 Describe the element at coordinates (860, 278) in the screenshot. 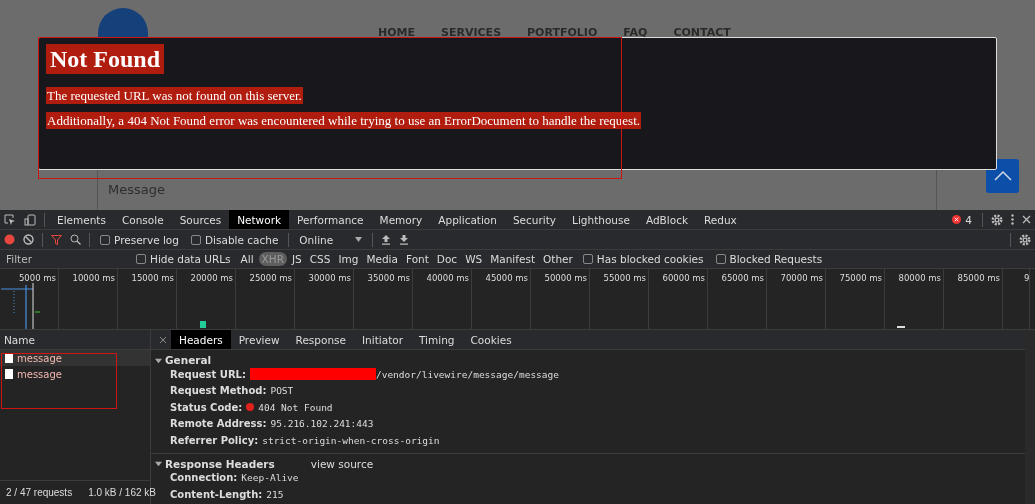

I see `time-tick: 75000 ms` at that location.